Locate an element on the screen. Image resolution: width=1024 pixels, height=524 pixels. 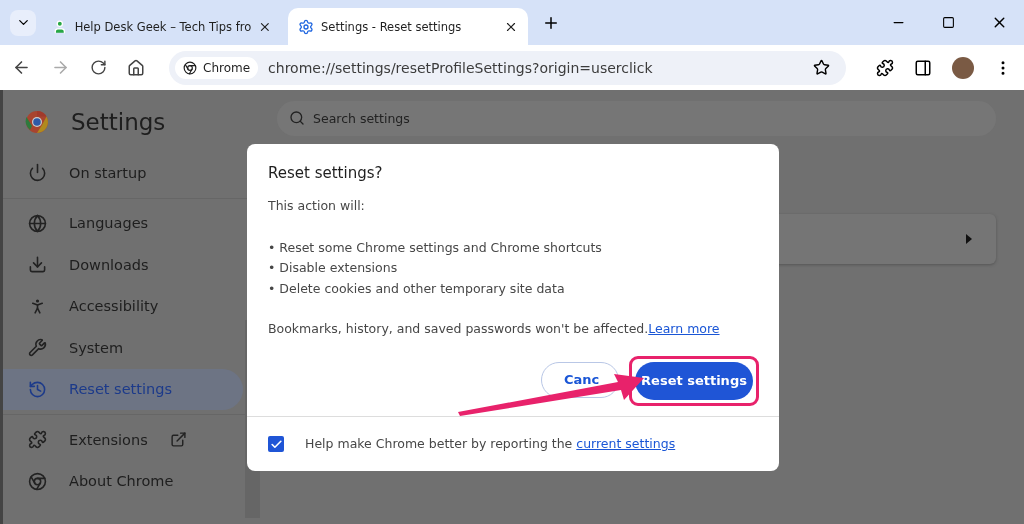
star-icon is located at coordinates (821, 67).